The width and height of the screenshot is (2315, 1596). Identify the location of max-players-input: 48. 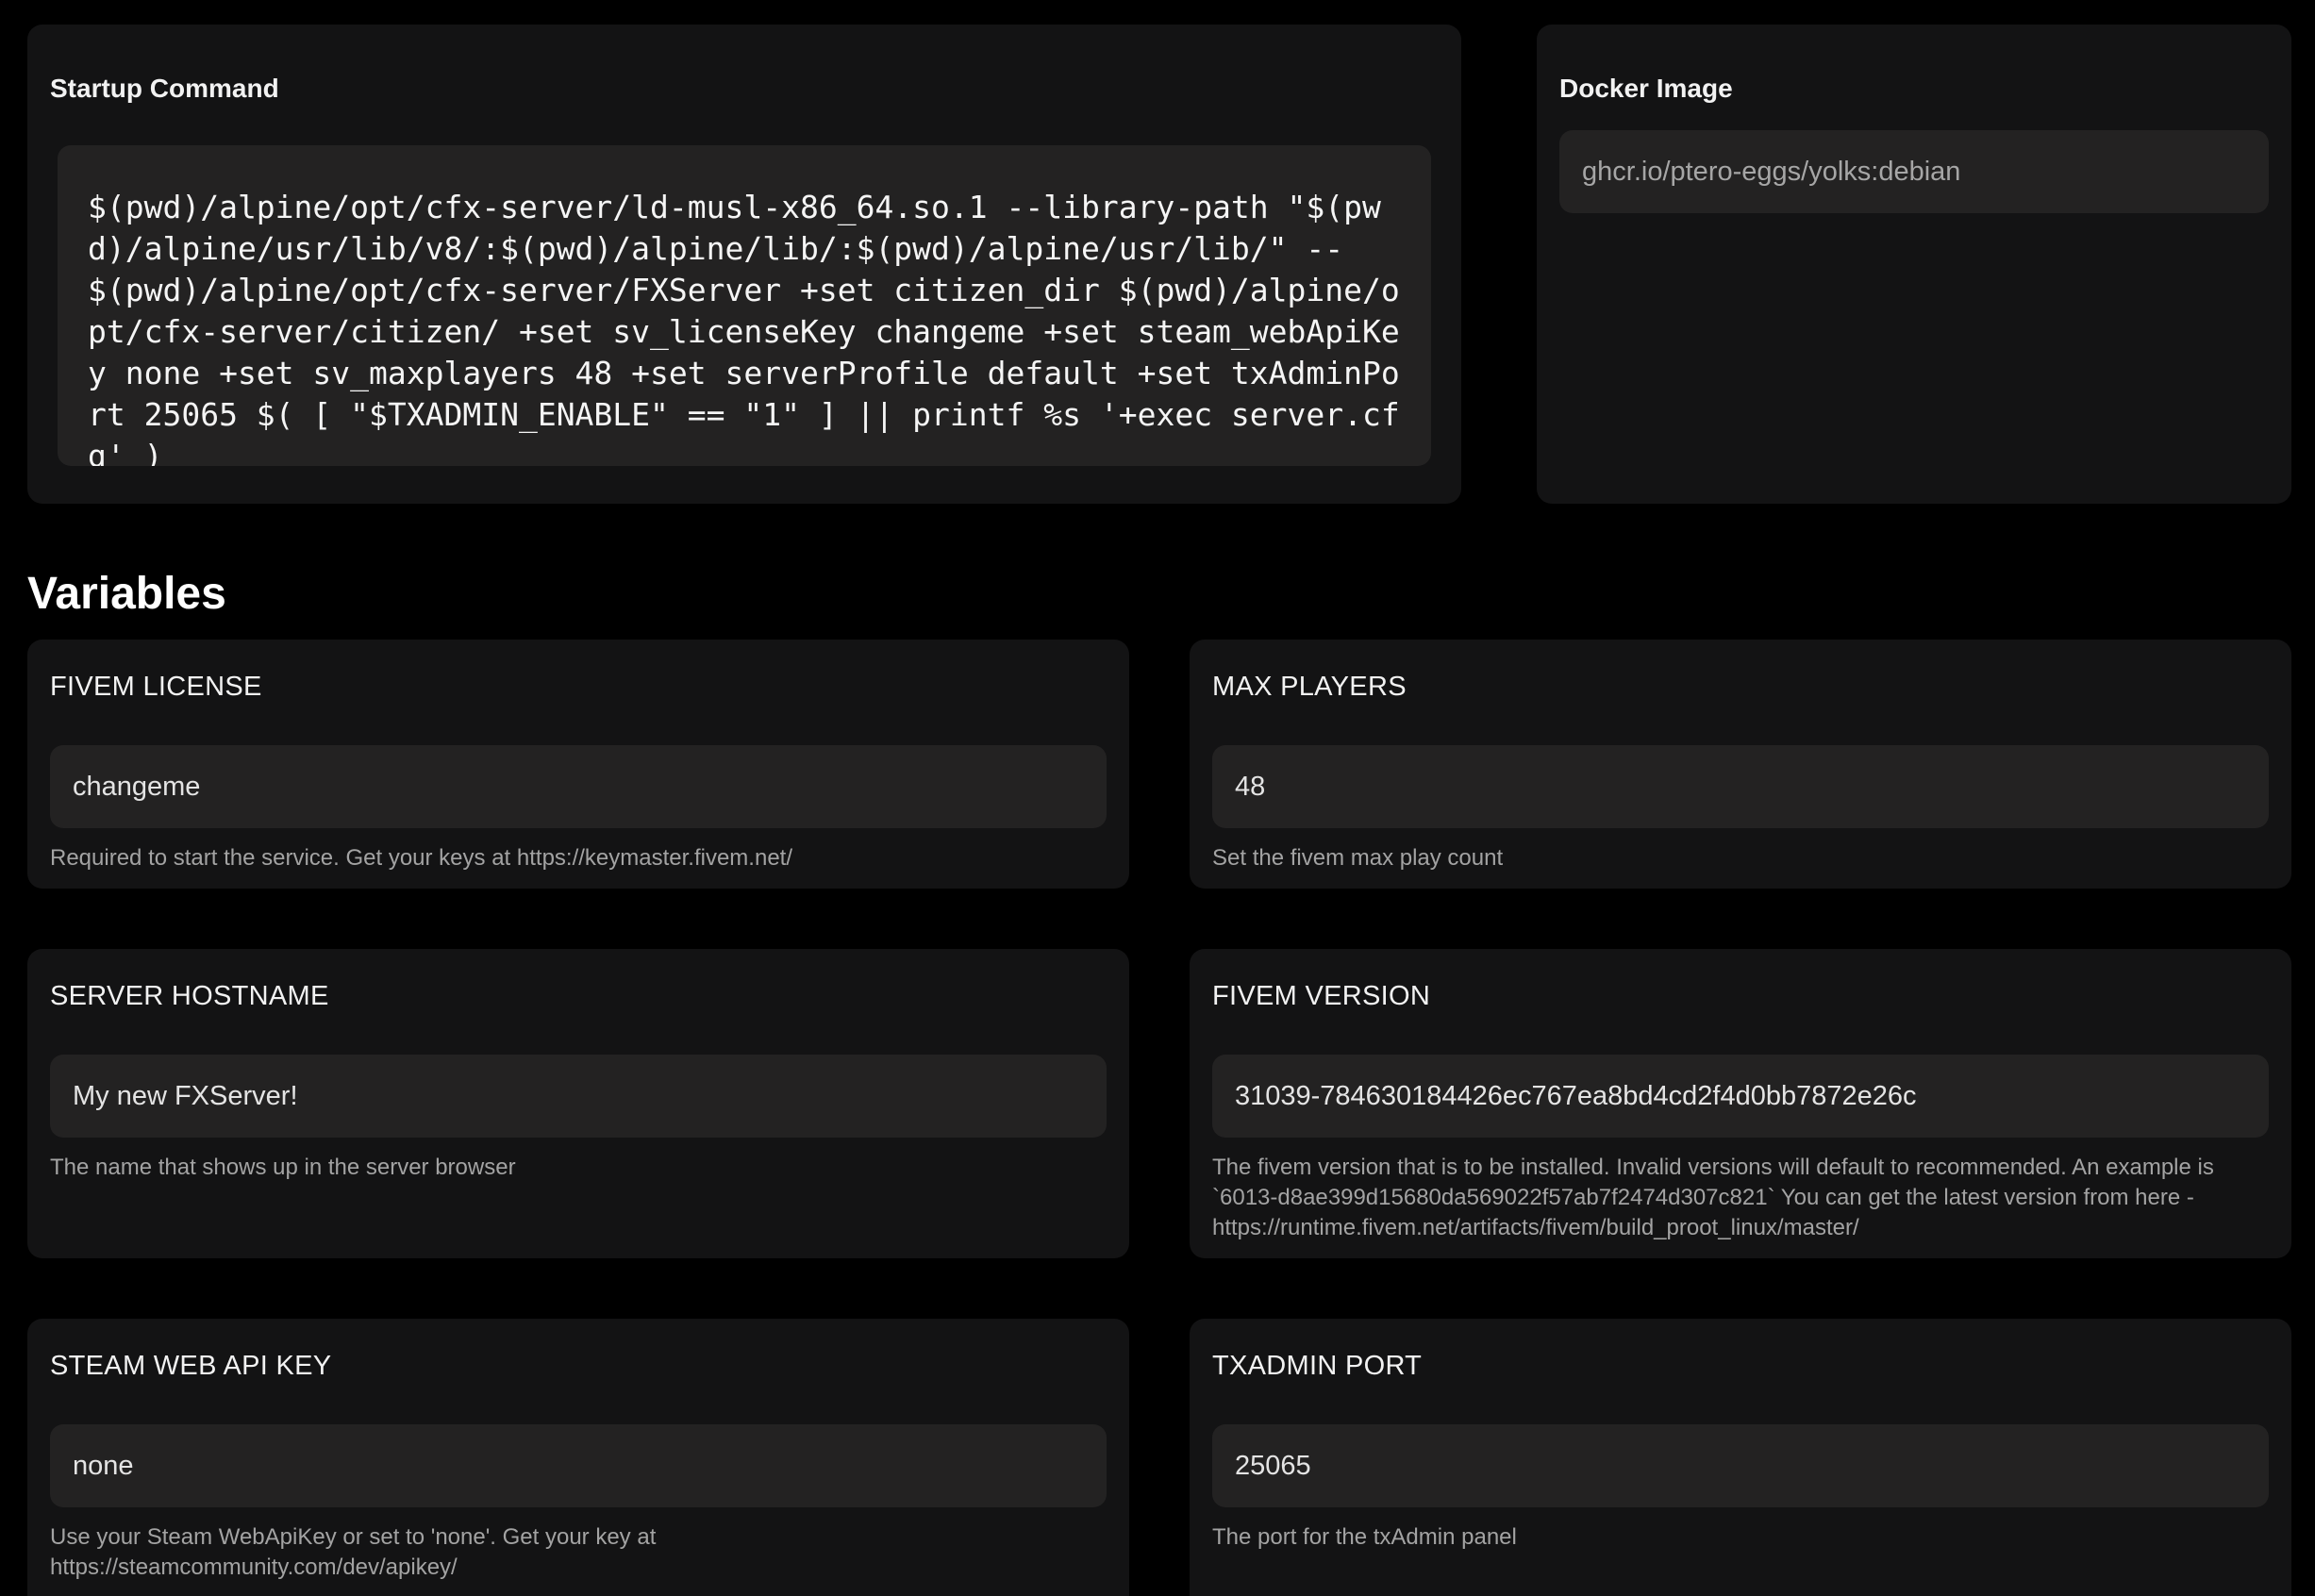
(1741, 786).